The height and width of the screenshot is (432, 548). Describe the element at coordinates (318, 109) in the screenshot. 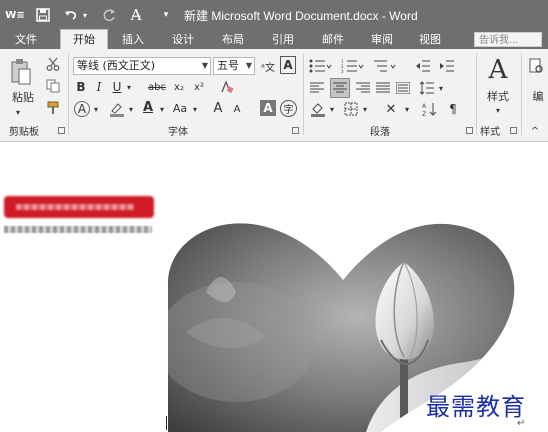

I see `shading-icon` at that location.